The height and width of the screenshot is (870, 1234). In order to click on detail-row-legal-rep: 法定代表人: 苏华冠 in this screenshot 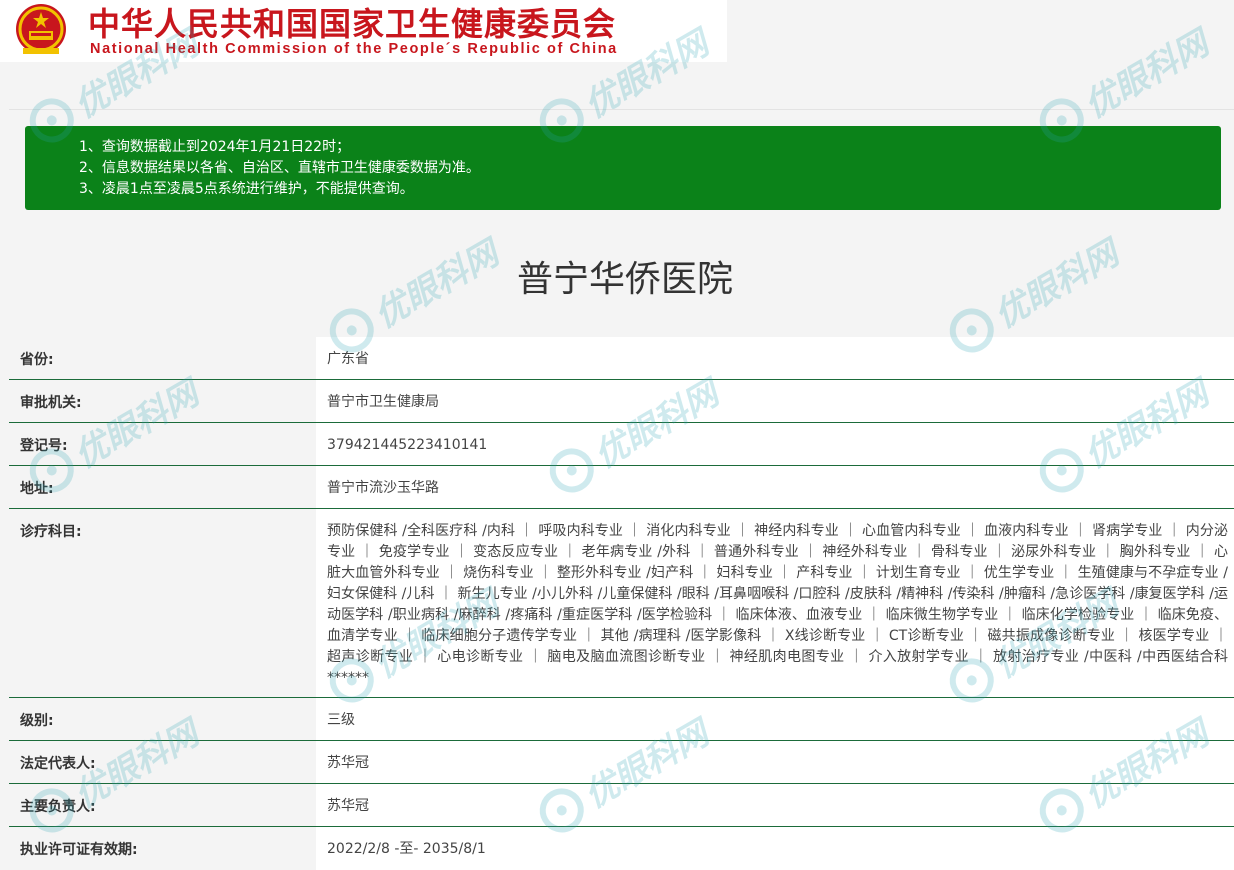, I will do `click(621, 762)`.